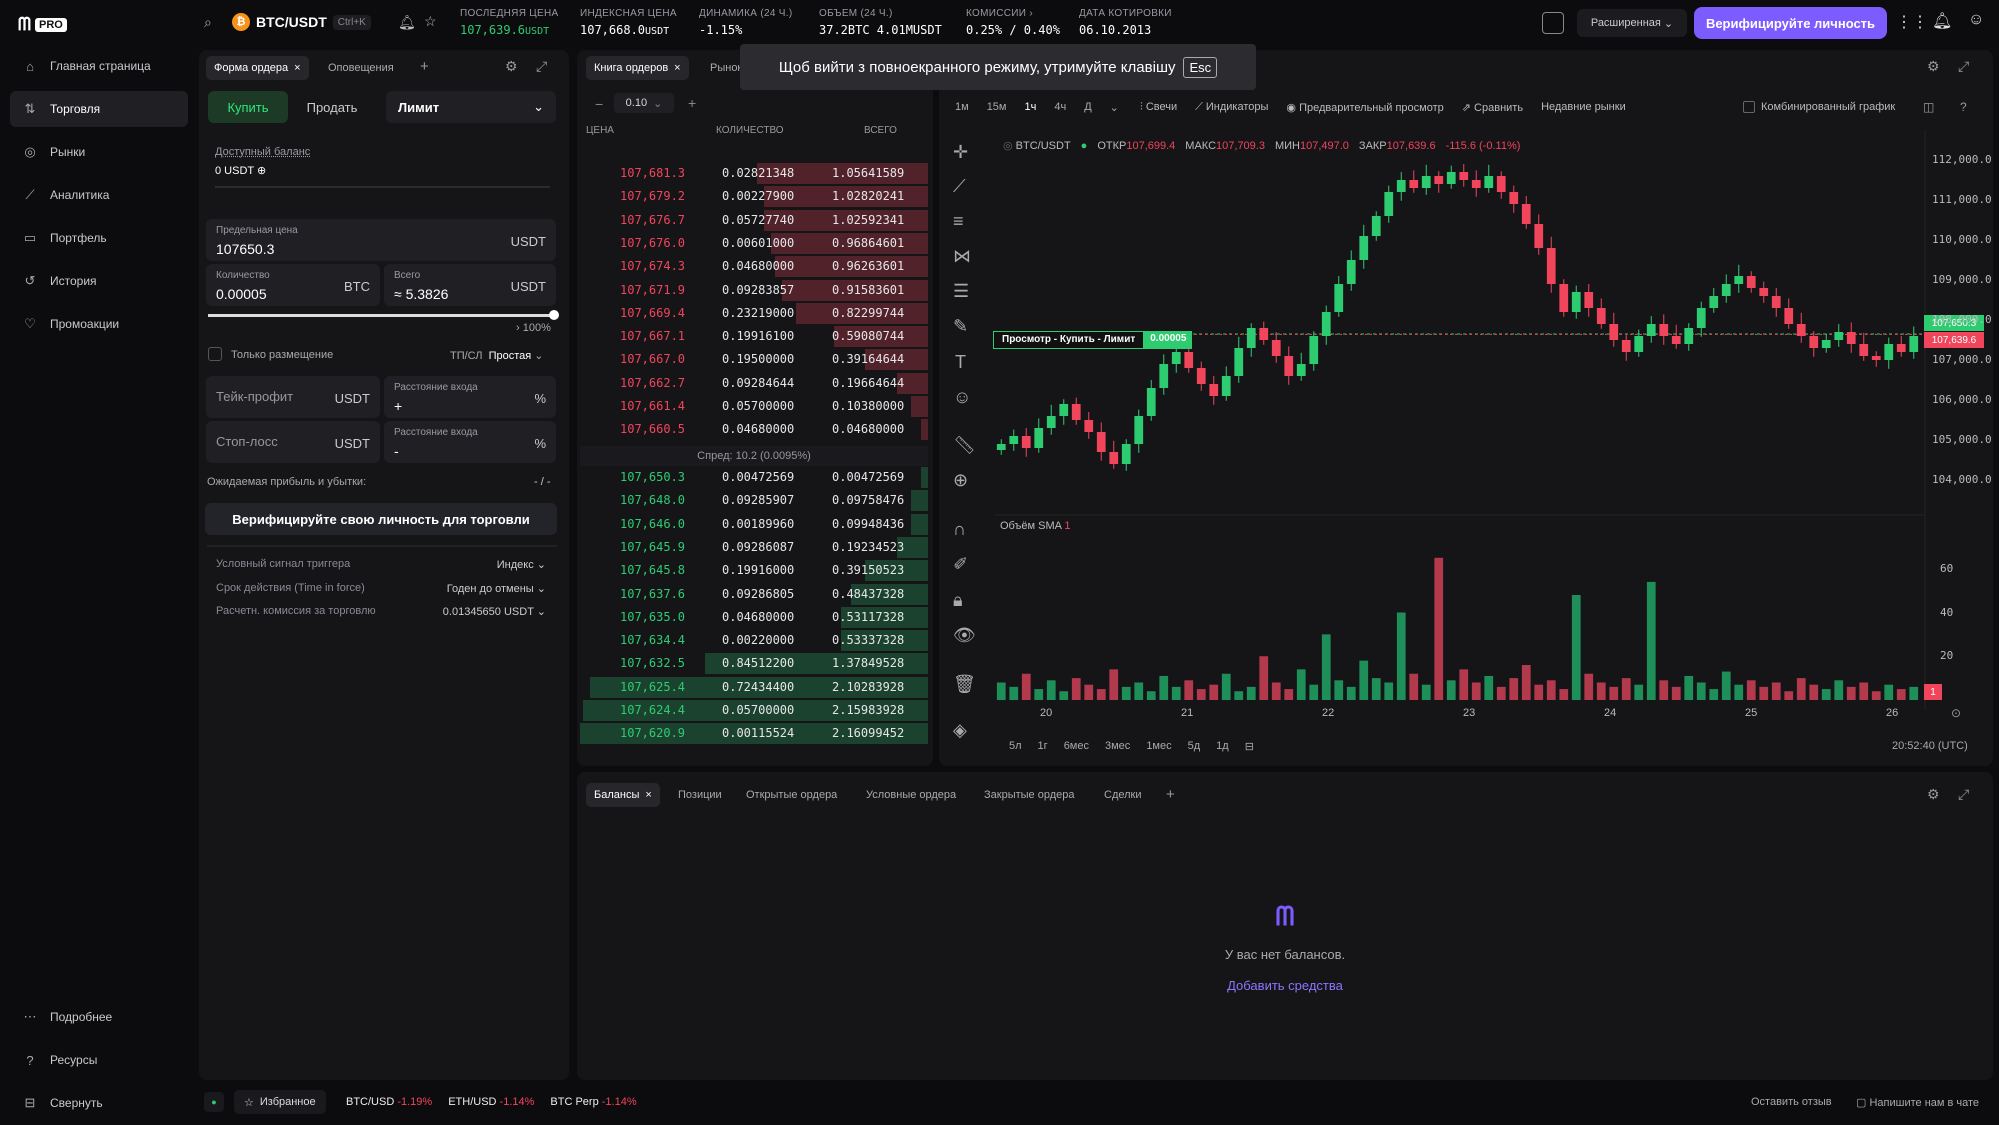 The height and width of the screenshot is (1125, 1999). What do you see at coordinates (554, 315) in the screenshot?
I see `slider-handle` at bounding box center [554, 315].